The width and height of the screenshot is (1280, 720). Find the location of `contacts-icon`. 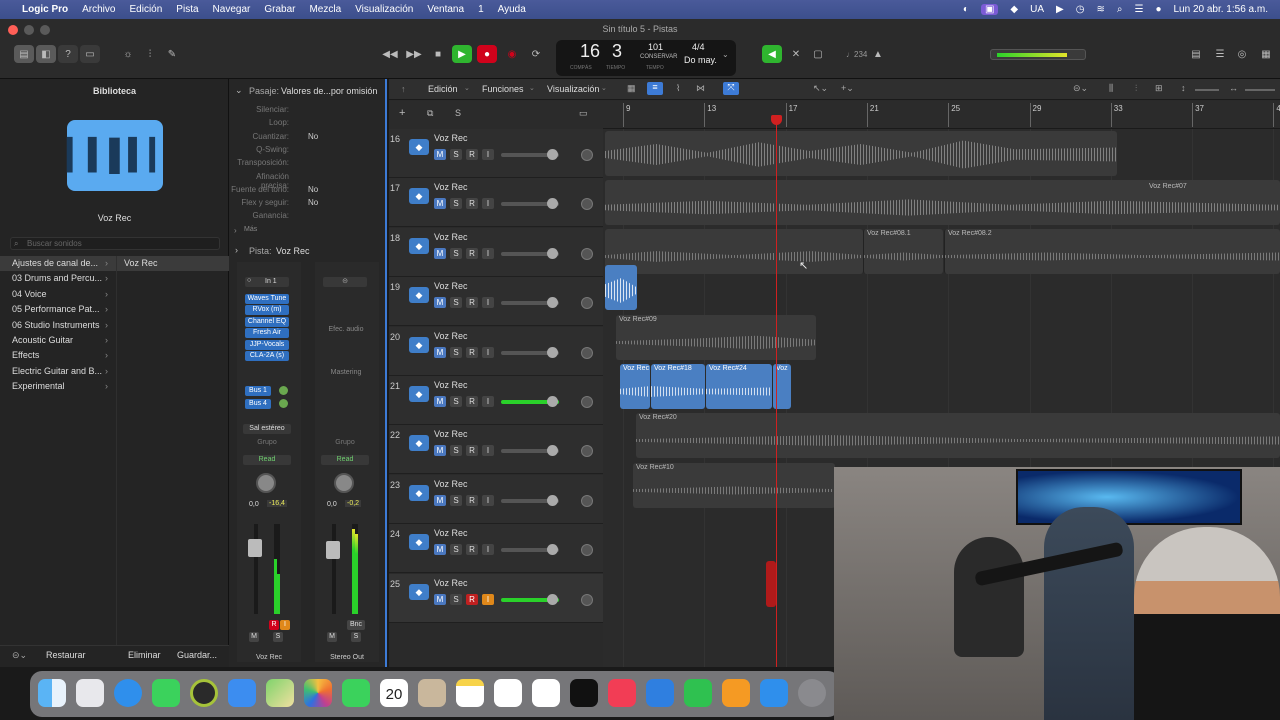

contacts-icon is located at coordinates (432, 693).